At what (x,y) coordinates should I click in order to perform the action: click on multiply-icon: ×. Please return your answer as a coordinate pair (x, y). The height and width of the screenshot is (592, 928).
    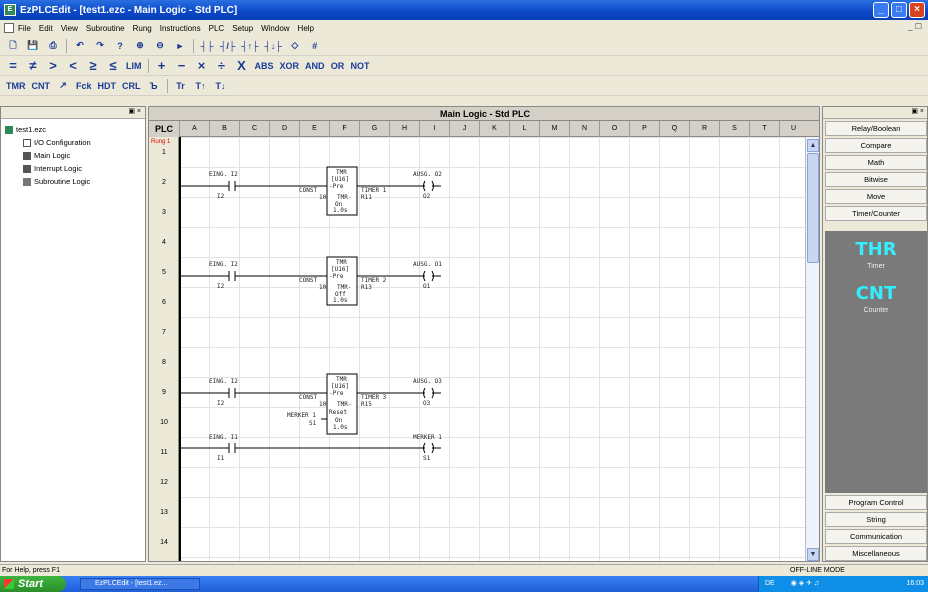
    Looking at the image, I should click on (202, 65).